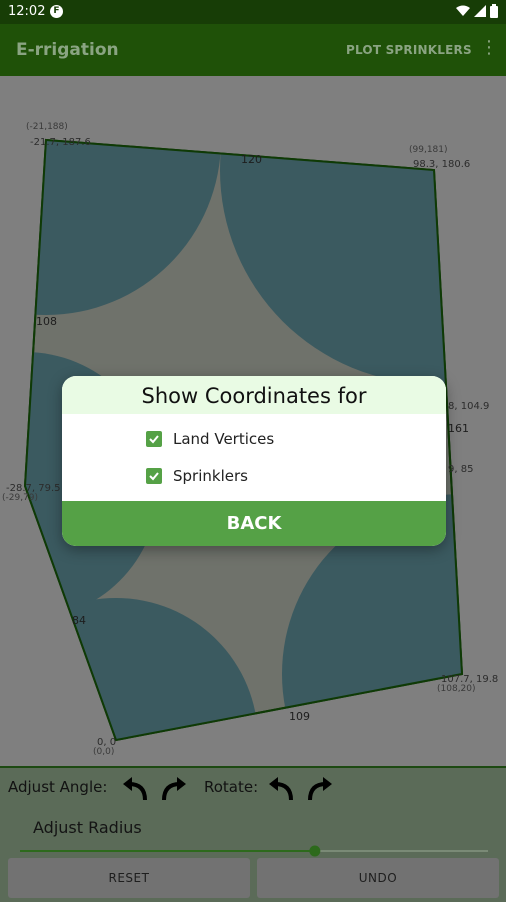  I want to click on option-label: Sprinklers, so click(210, 476).